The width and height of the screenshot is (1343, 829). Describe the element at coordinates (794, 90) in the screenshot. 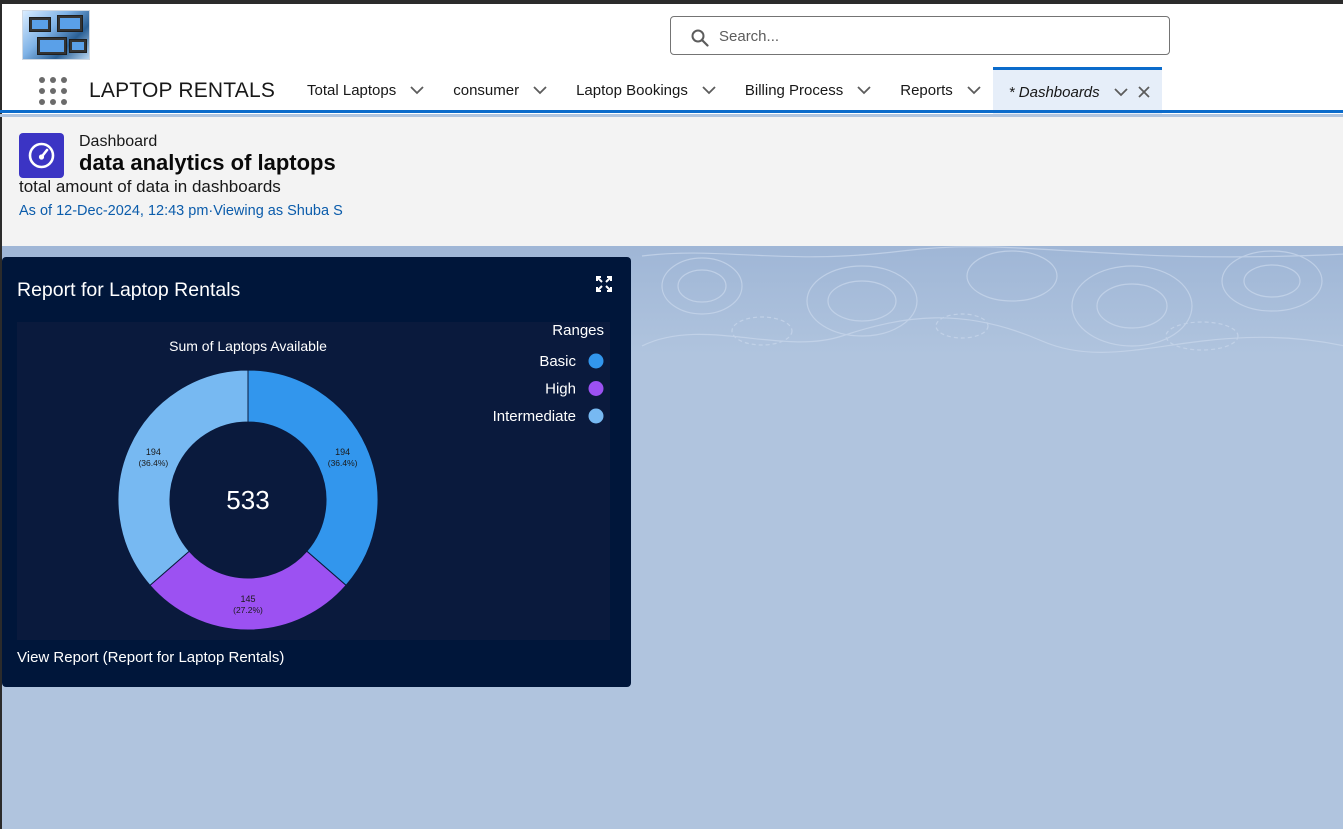

I see `tab-label: Billing Process` at that location.